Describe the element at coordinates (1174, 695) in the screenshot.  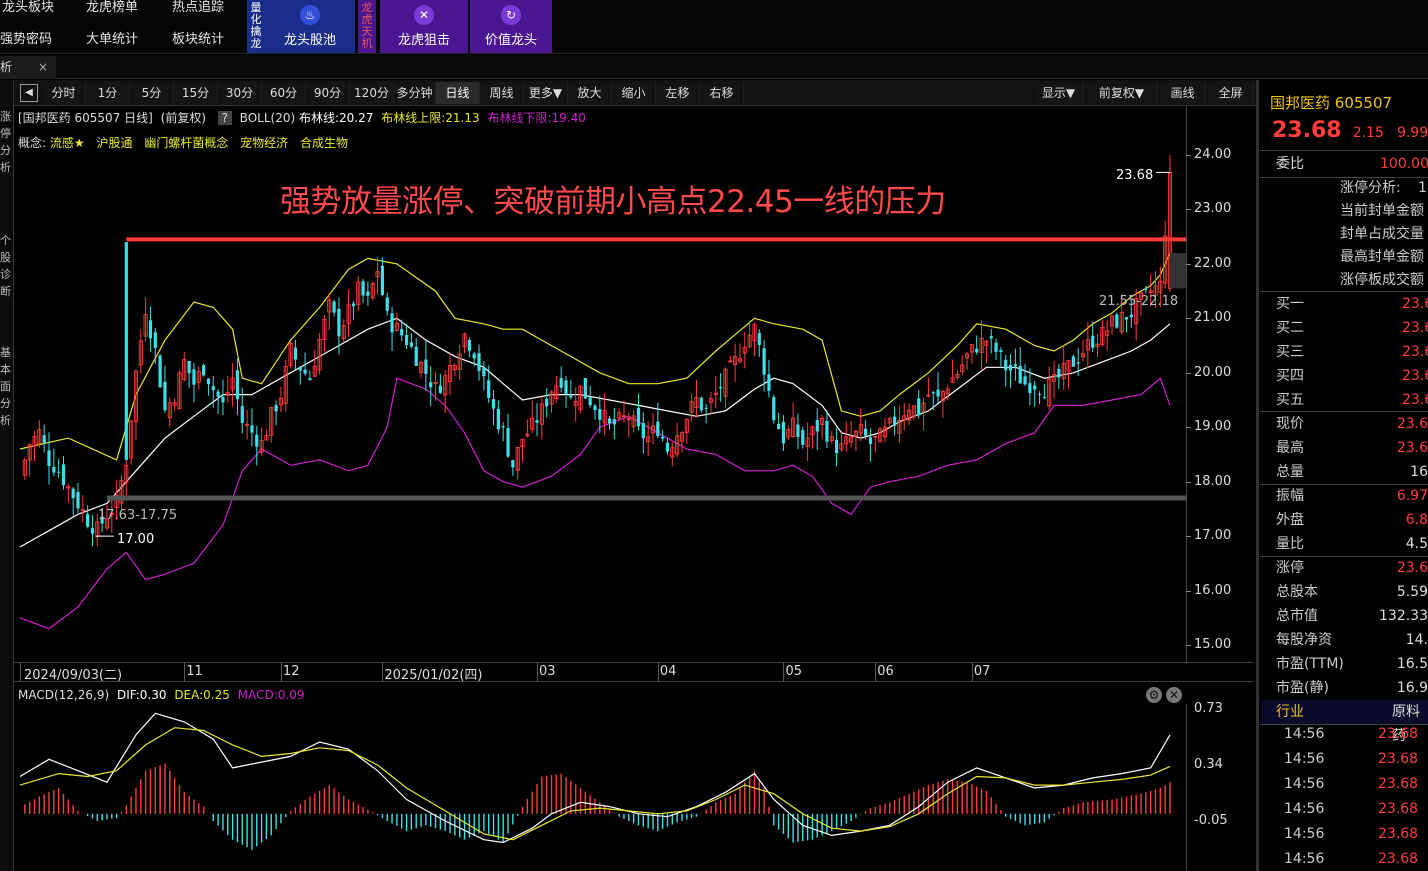
I see `close-macd-icon: ✕` at that location.